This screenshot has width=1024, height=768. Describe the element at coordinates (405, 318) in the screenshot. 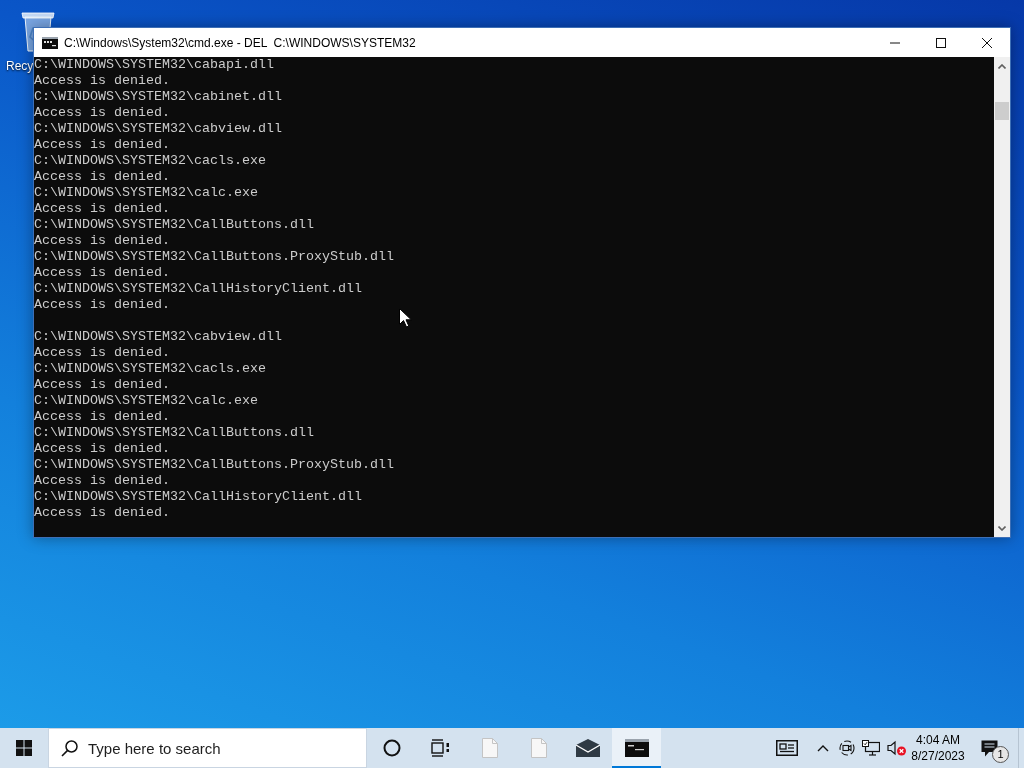

I see `pointer-icon` at that location.